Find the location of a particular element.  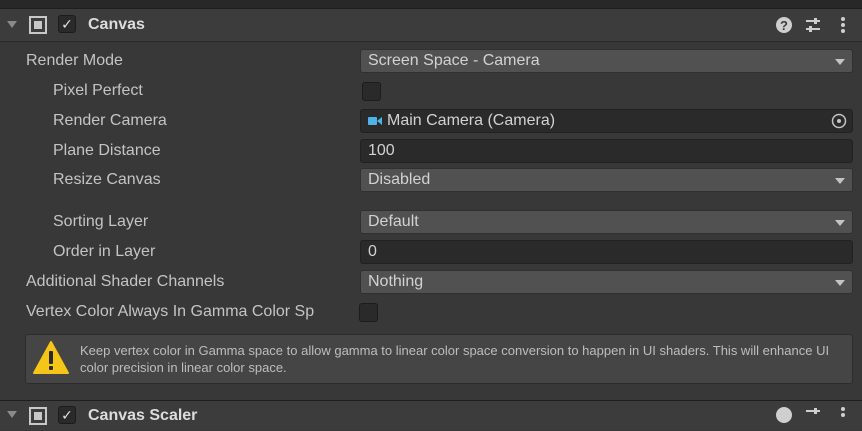

resize-canvas-row: Resize Canvas Disabled is located at coordinates (431, 180).